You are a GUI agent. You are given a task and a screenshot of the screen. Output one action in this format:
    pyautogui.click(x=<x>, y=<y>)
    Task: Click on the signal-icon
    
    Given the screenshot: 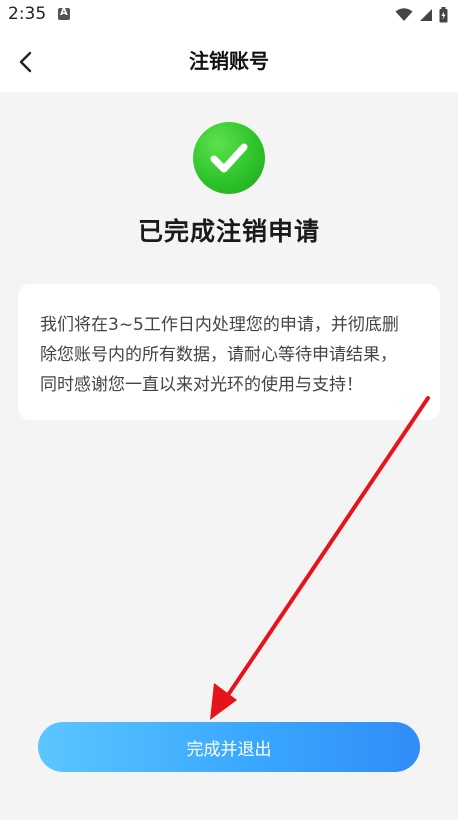 What is the action you would take?
    pyautogui.click(x=426, y=15)
    